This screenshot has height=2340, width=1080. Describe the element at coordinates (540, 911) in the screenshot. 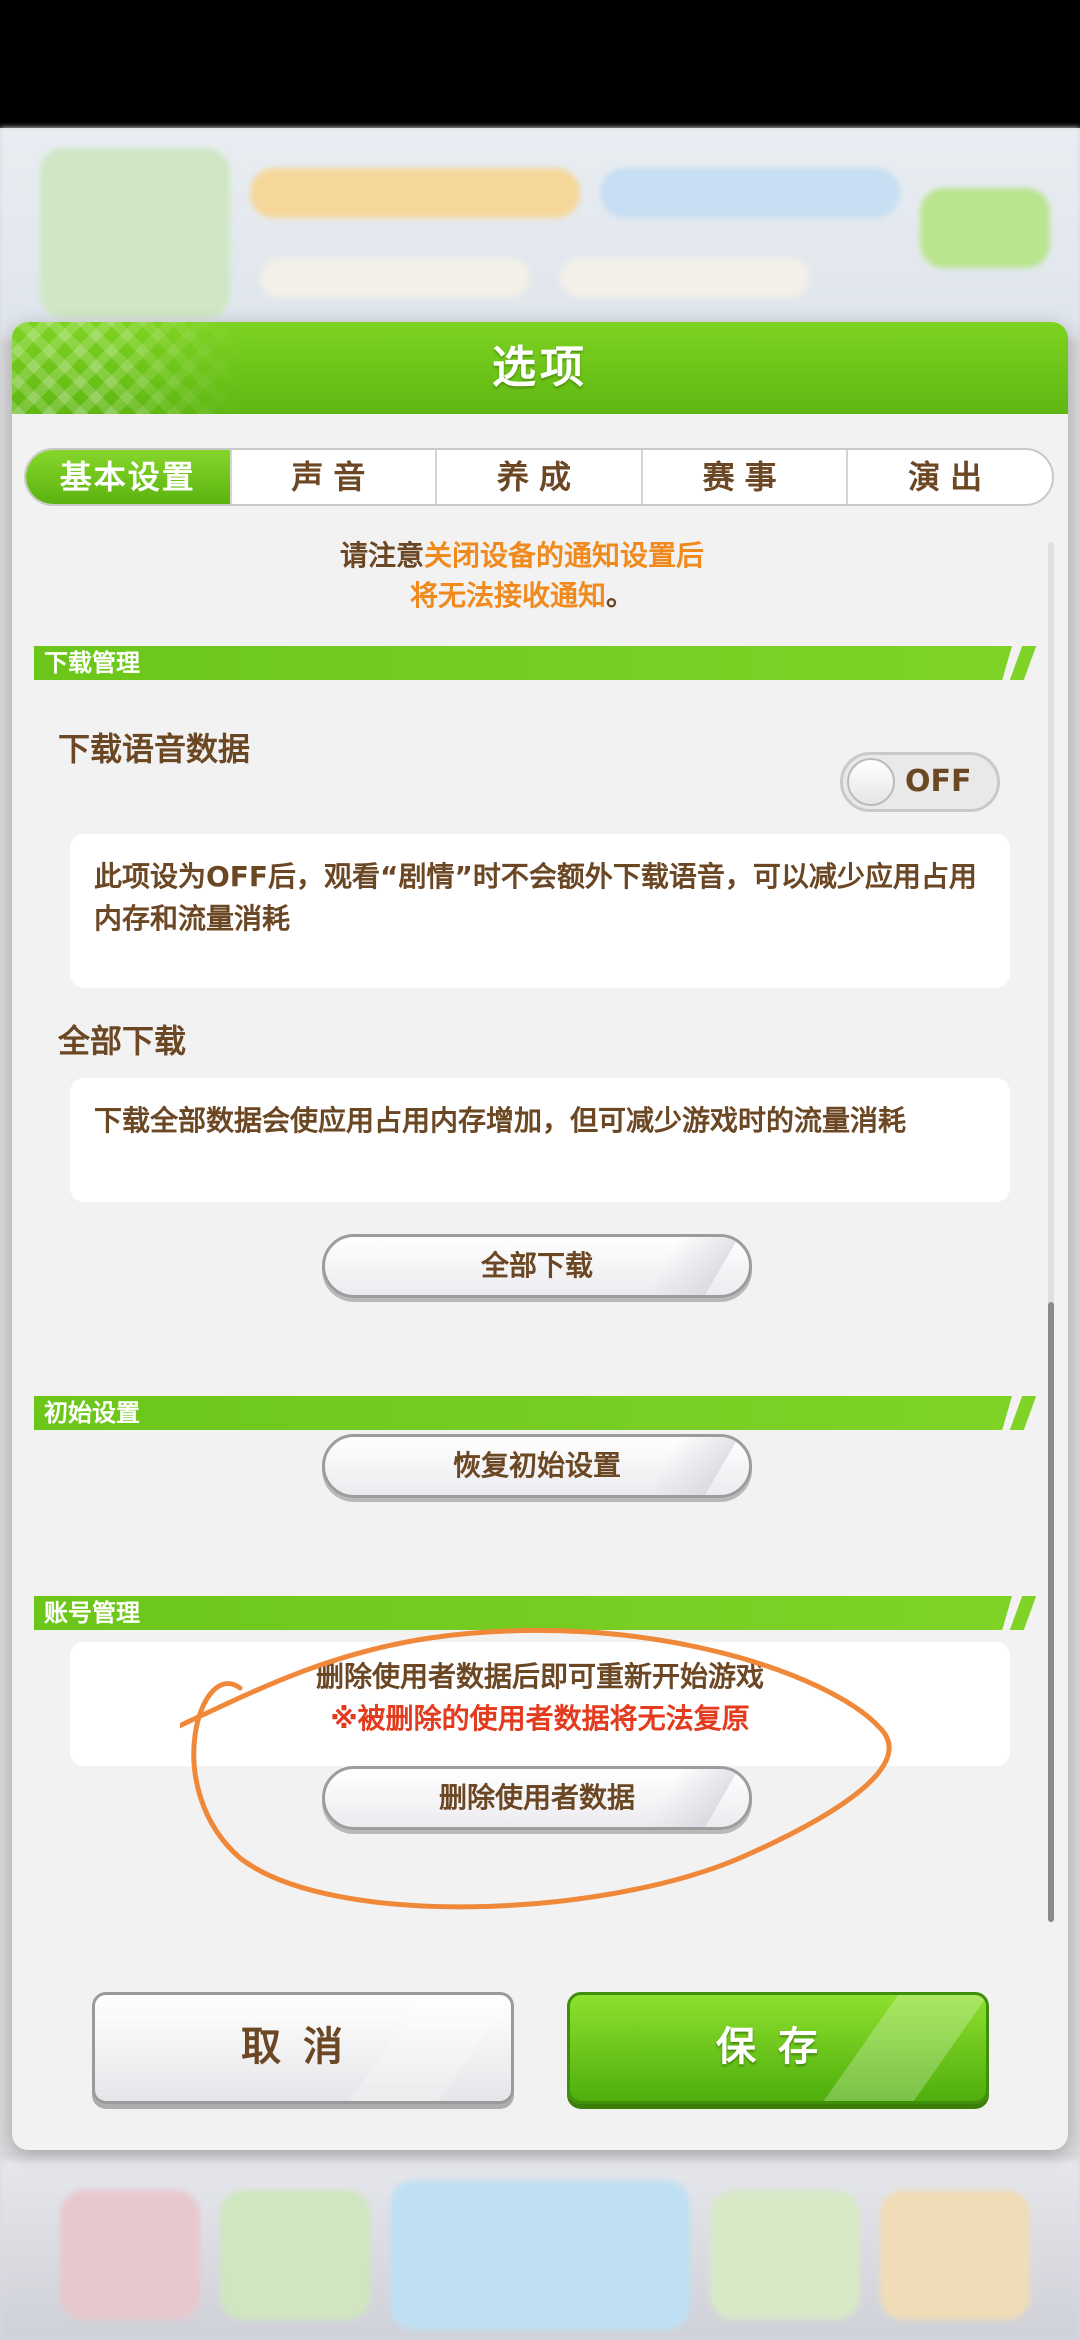

I see `download-voice-description: 此项设为OFF后，观看“剧情”时不会额外下载语音，可以减少应用占用内存和流量消耗` at that location.